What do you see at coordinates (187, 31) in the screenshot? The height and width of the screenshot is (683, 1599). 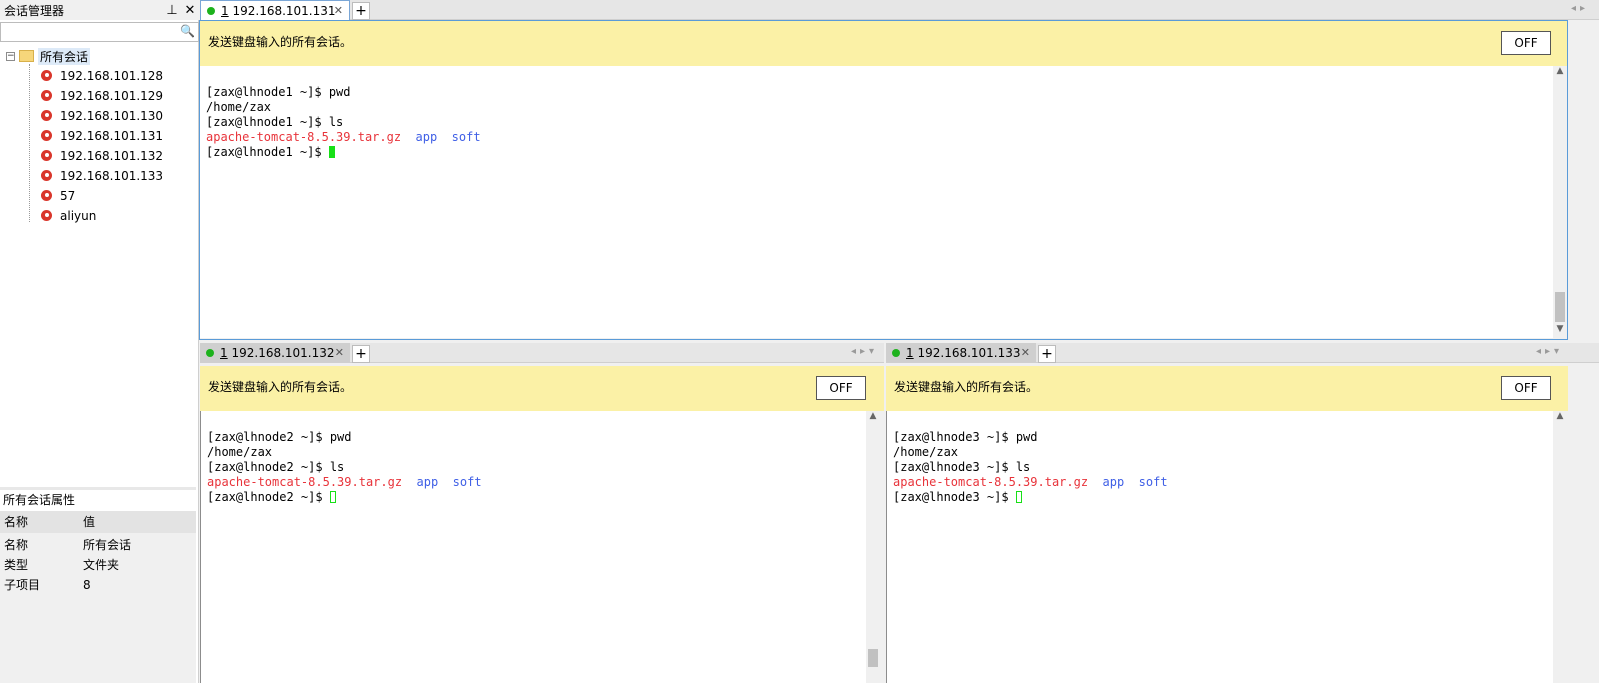 I see `search-icon: 🔍` at bounding box center [187, 31].